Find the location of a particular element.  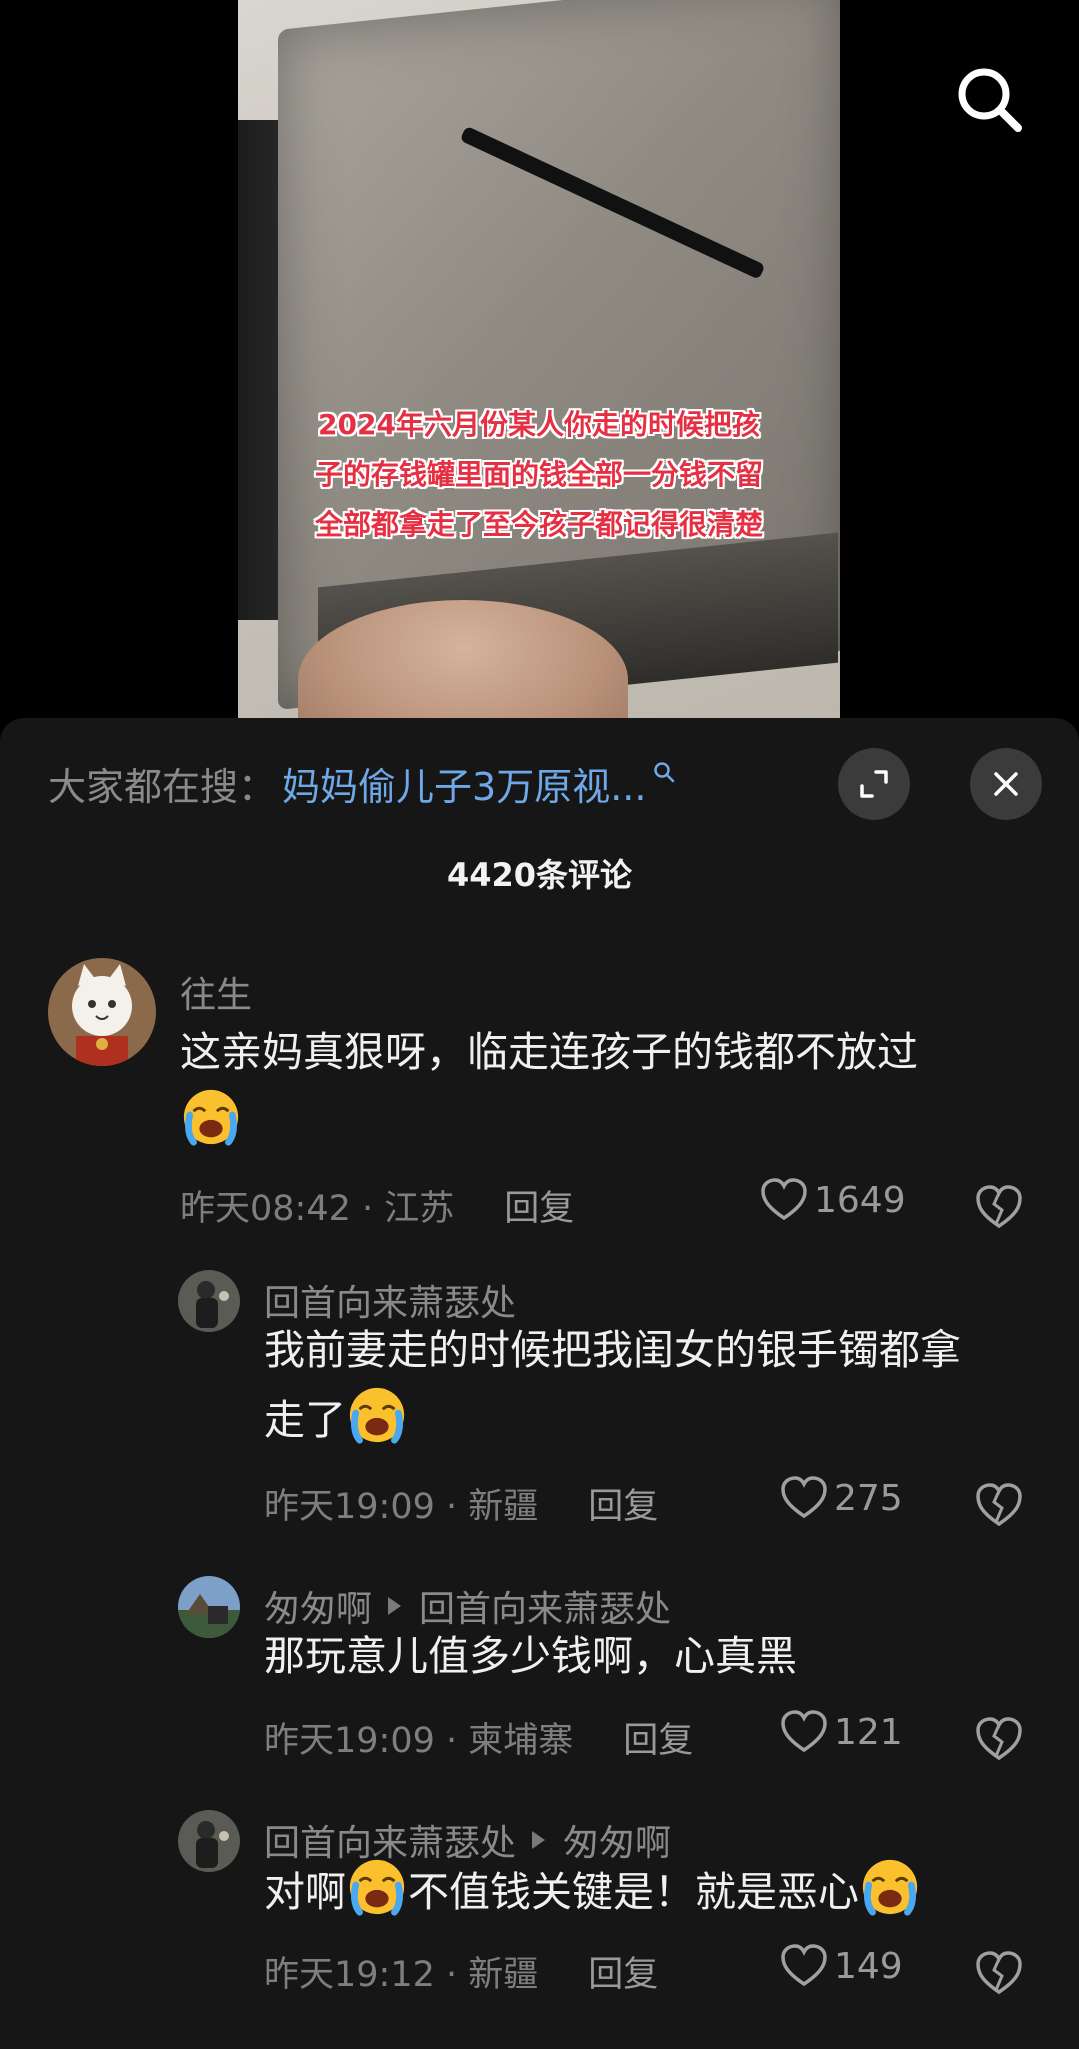

comment-meta: 昨天19:09 · 新疆 回复 is located at coordinates (461, 1503).